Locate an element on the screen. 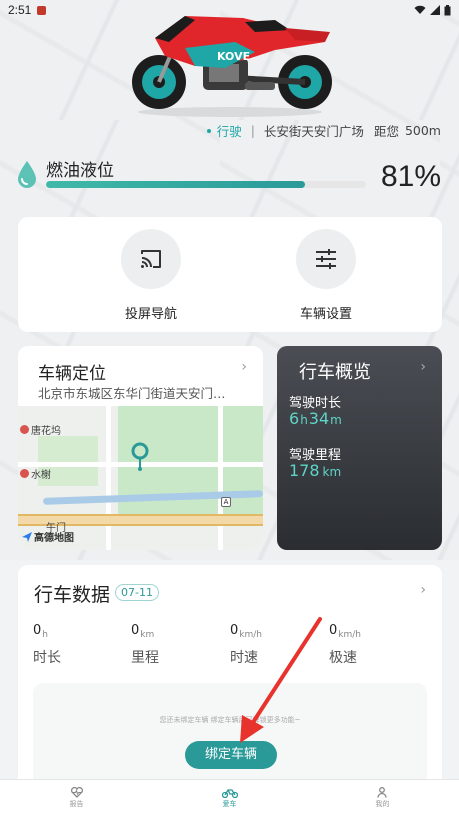 The width and height of the screenshot is (459, 816). user-icon is located at coordinates (382, 792).